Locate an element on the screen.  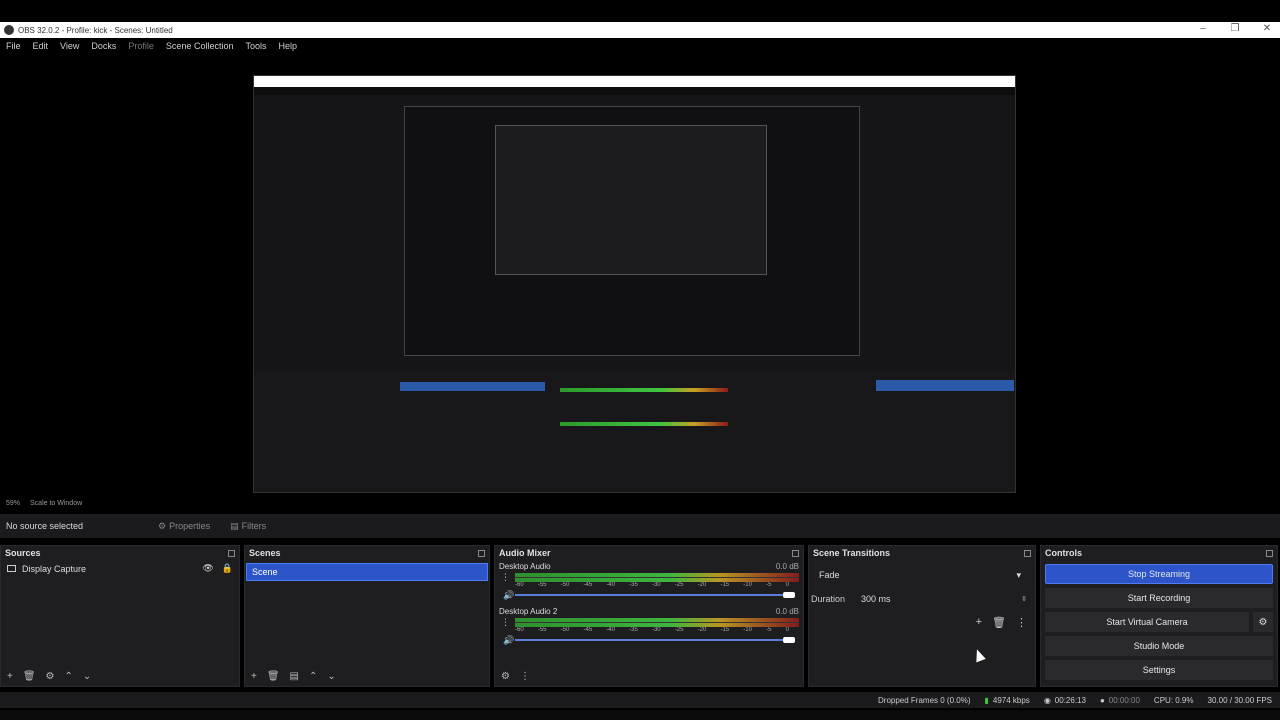
menu-profile: Profile is located at coordinates (141, 46).